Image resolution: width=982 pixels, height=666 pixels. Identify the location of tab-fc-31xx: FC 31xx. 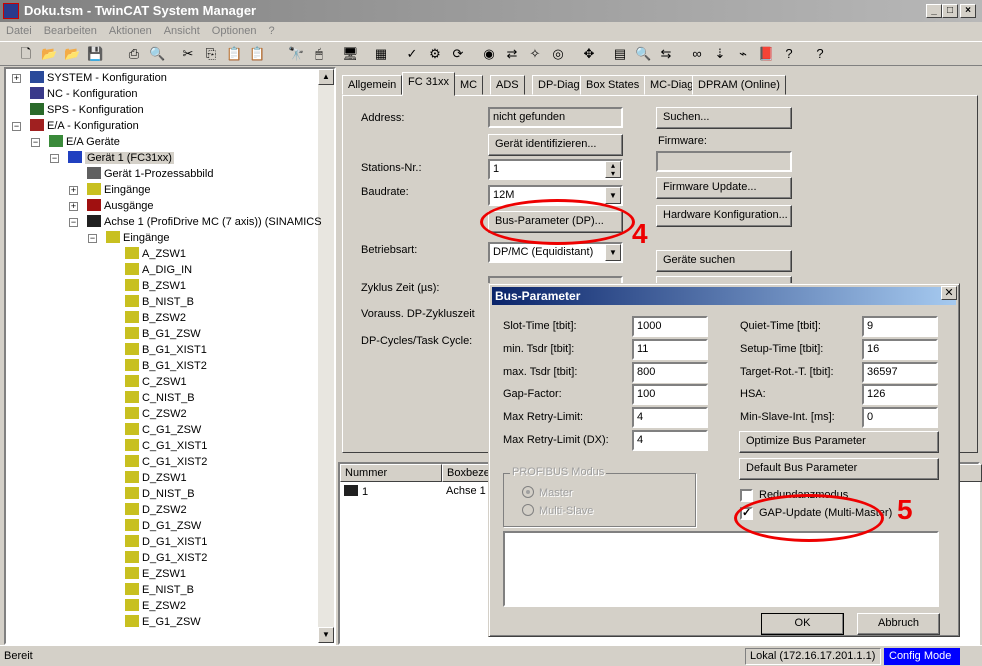
(428, 84).